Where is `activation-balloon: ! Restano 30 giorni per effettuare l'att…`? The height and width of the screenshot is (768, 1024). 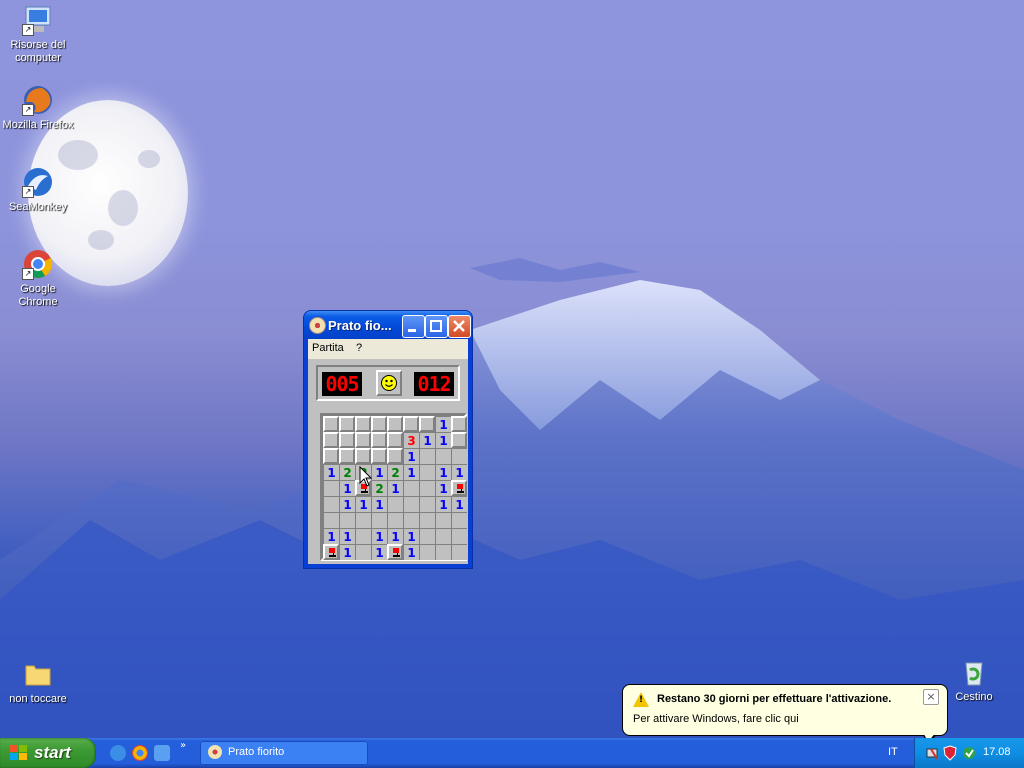 activation-balloon: ! Restano 30 giorni per effettuare l'att… is located at coordinates (785, 710).